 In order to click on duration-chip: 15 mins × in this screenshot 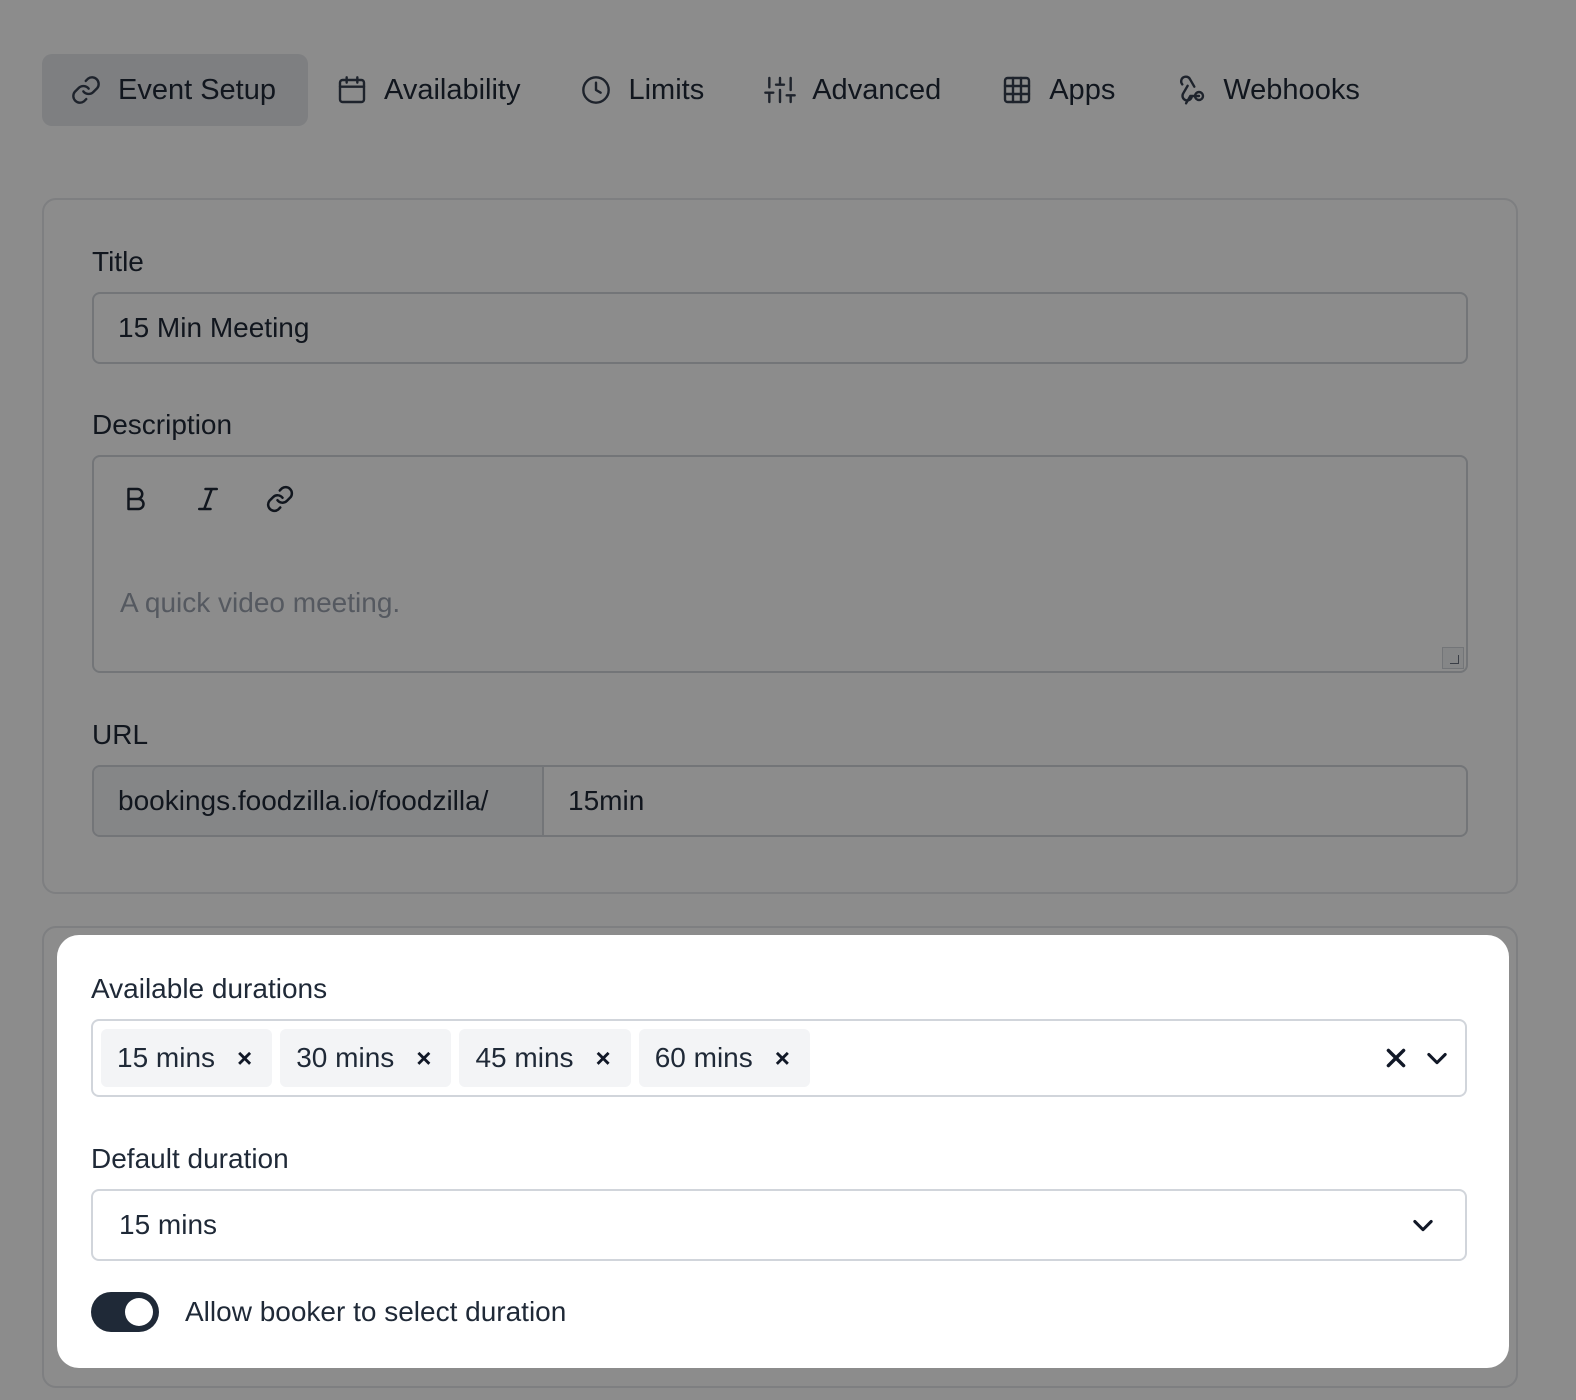, I will do `click(187, 1058)`.